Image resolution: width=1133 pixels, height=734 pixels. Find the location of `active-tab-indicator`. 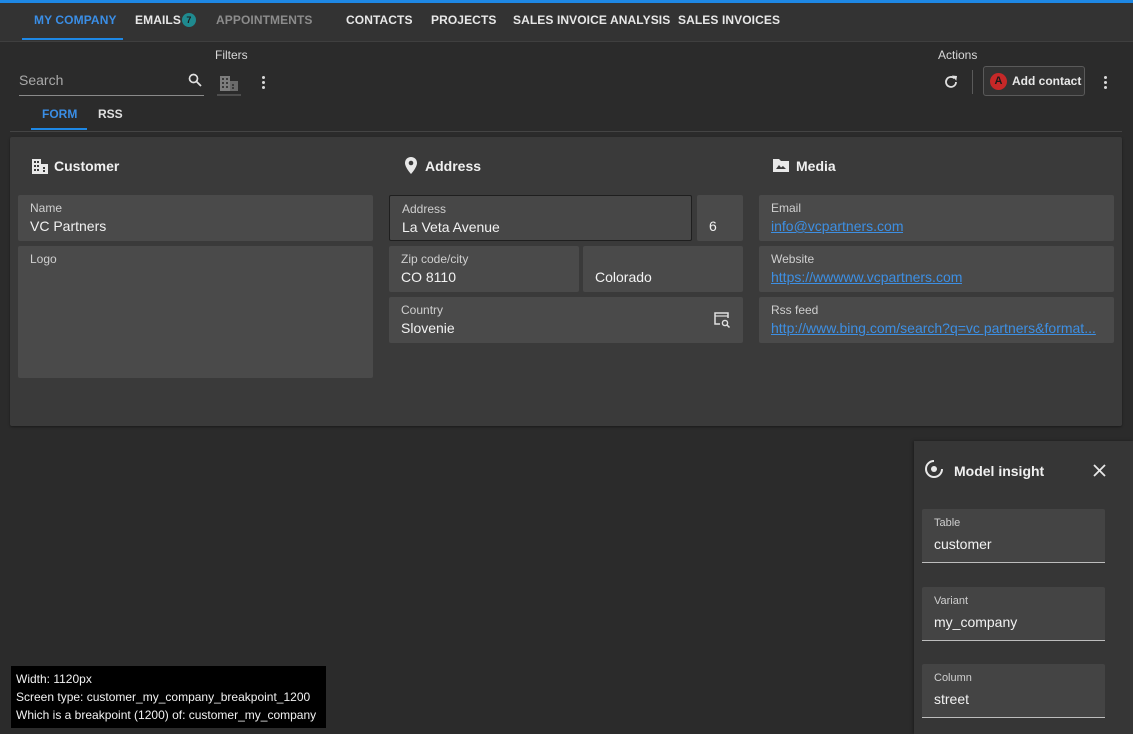

active-tab-indicator is located at coordinates (72, 39).